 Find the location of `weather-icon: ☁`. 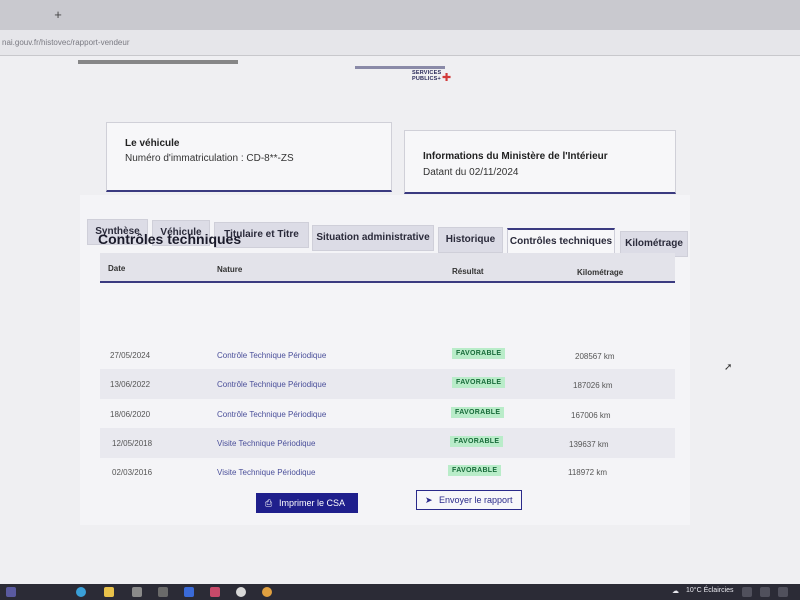

weather-icon: ☁ is located at coordinates (675, 591).